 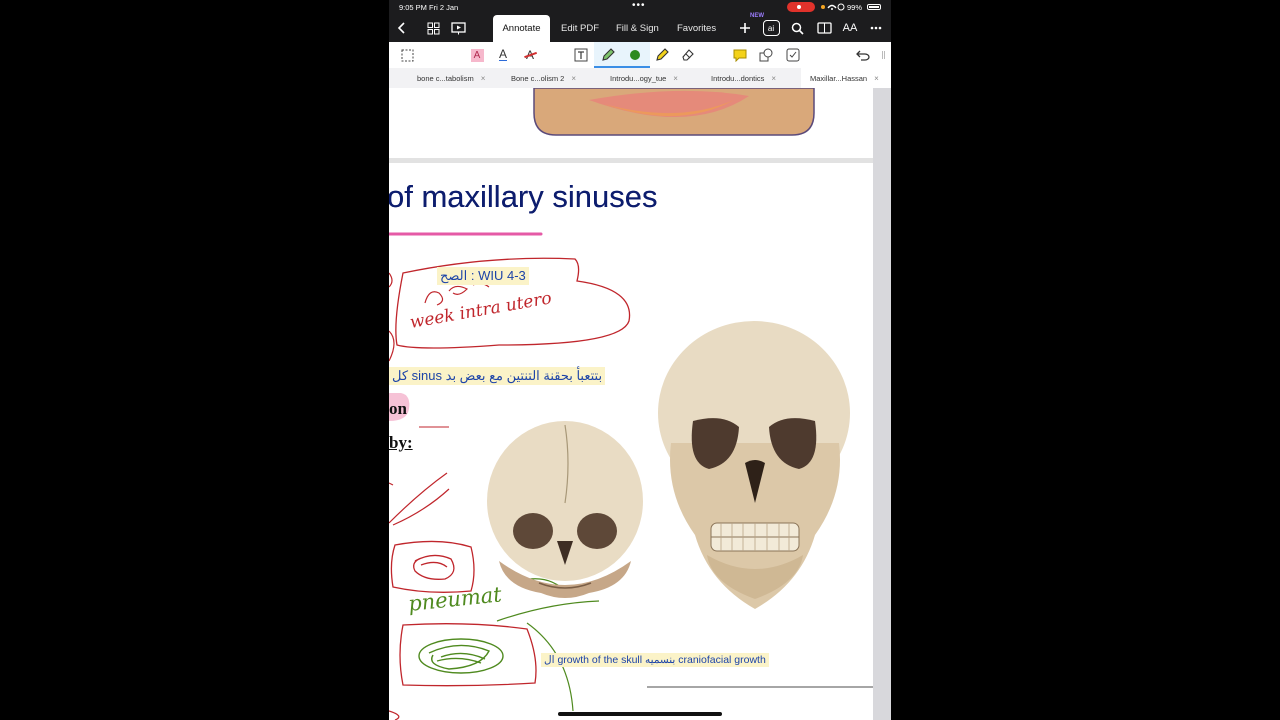 I want to click on doc-tab-4: Introdu...dontics ×, so click(x=743, y=78).